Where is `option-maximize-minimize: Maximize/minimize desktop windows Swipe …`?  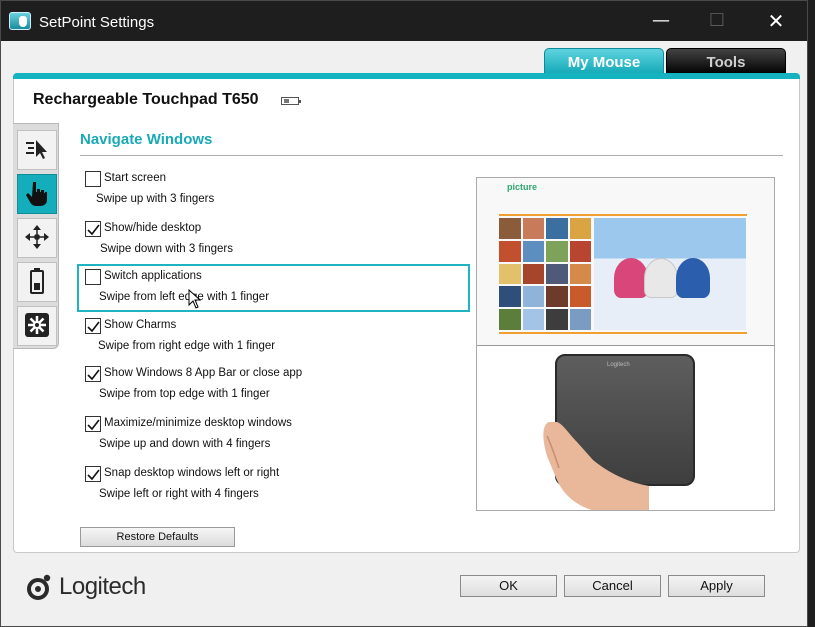 option-maximize-minimize: Maximize/minimize desktop windows Swipe … is located at coordinates (275, 436).